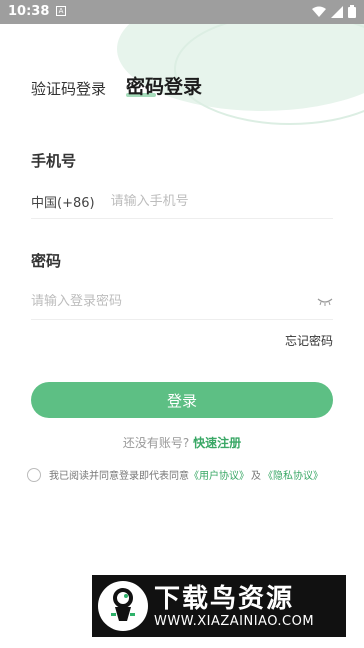 Image resolution: width=364 pixels, height=648 pixels. I want to click on status-icons, so click(334, 11).